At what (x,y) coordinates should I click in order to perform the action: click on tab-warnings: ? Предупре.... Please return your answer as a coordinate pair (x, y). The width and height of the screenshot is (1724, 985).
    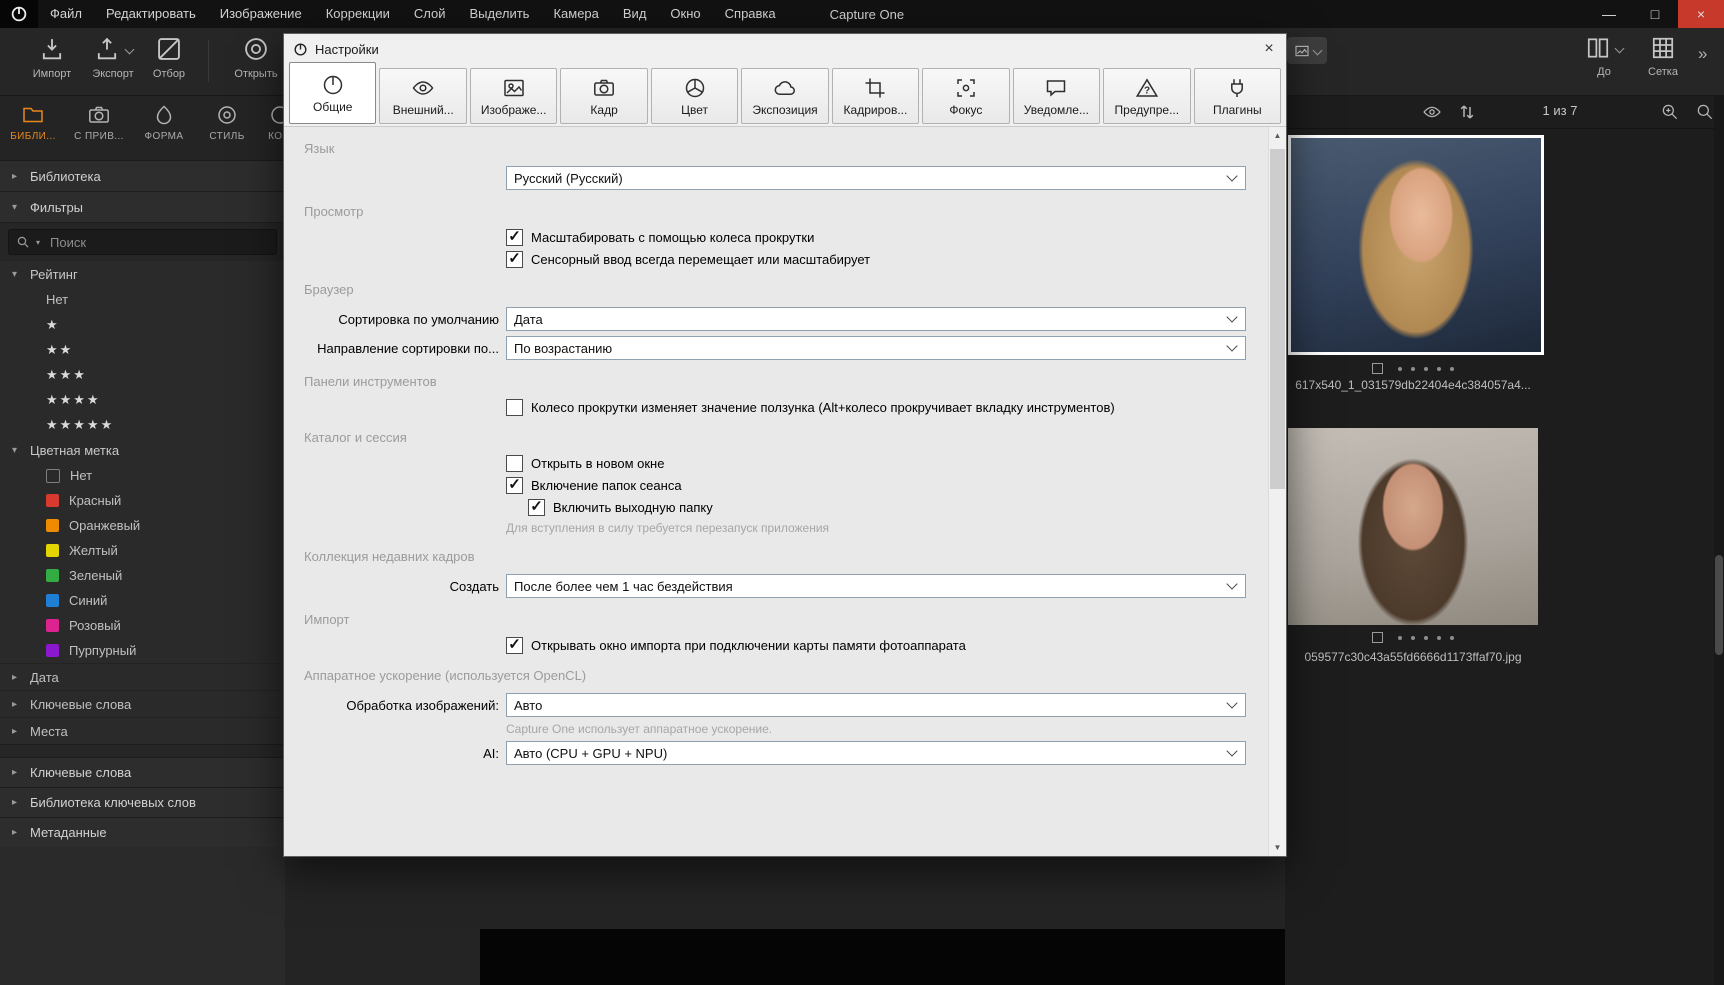
    Looking at the image, I should click on (1147, 96).